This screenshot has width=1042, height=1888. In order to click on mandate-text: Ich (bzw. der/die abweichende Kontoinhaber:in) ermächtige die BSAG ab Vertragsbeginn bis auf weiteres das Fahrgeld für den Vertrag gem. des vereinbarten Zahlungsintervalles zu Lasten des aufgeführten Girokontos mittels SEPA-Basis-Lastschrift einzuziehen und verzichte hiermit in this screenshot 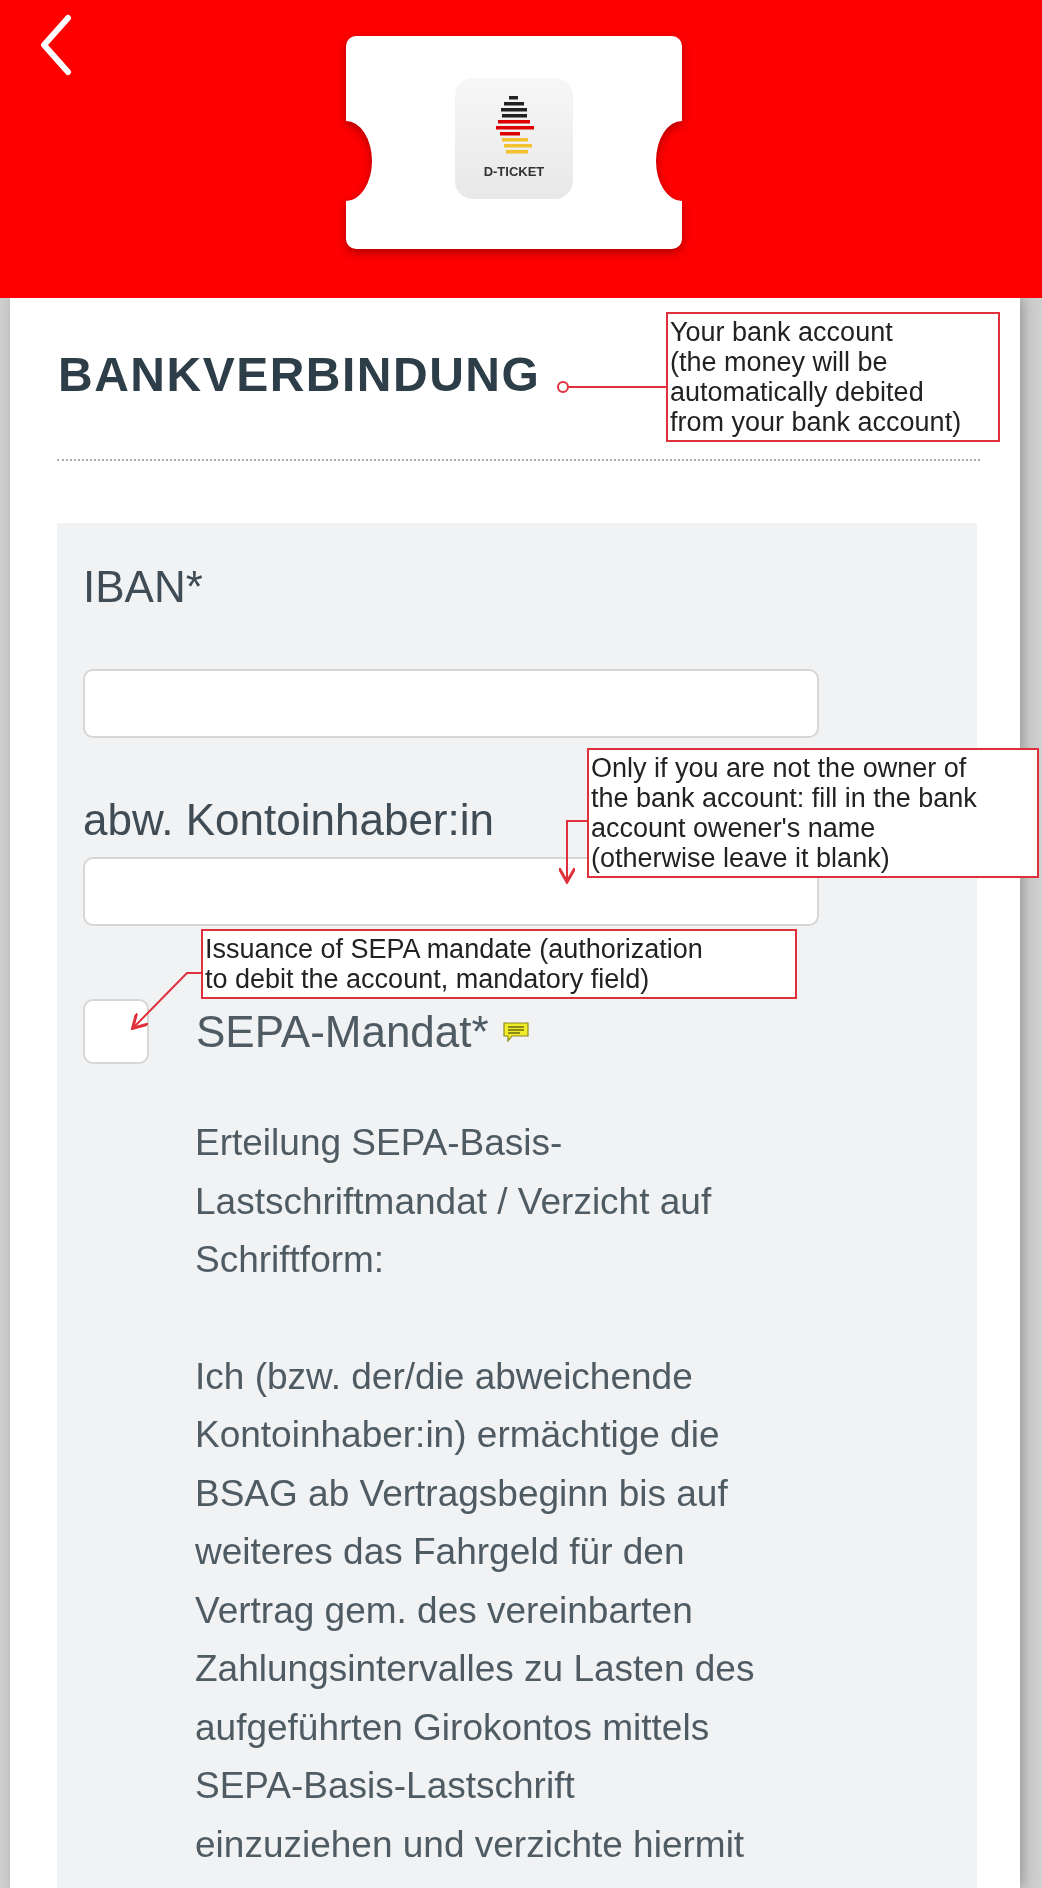, I will do `click(475, 1610)`.